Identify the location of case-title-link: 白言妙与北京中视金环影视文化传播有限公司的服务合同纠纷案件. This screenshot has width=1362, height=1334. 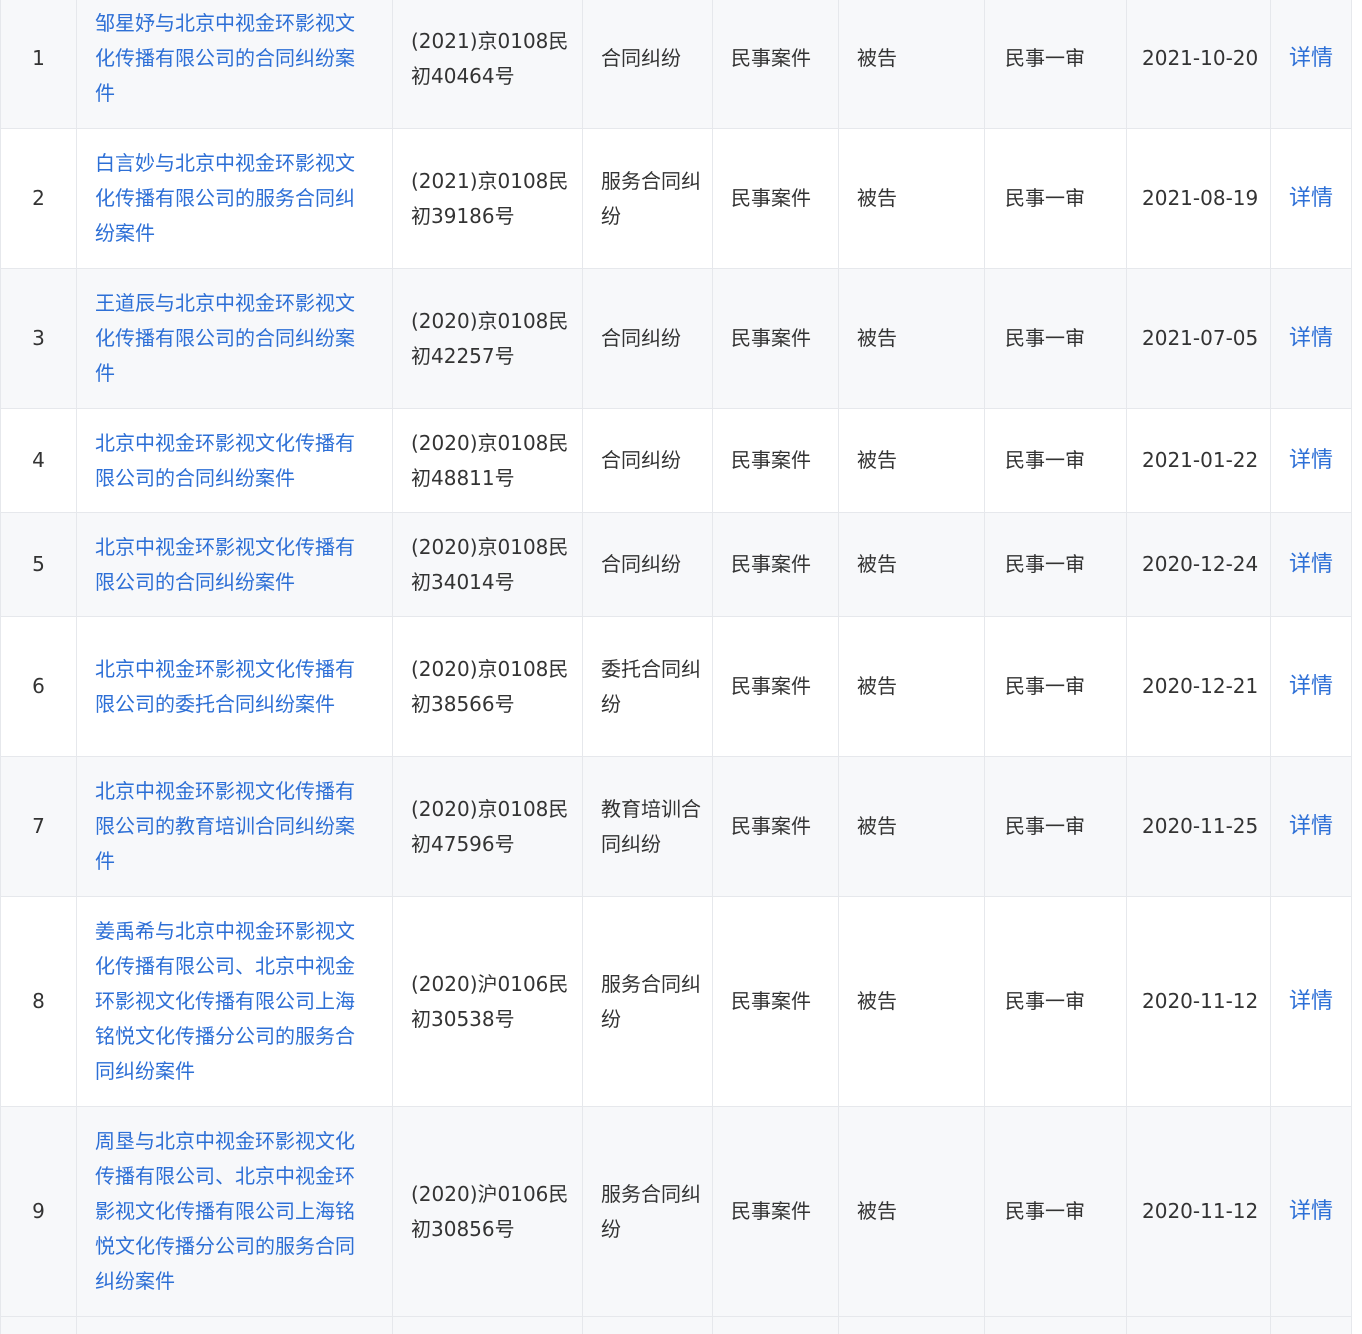
(225, 198).